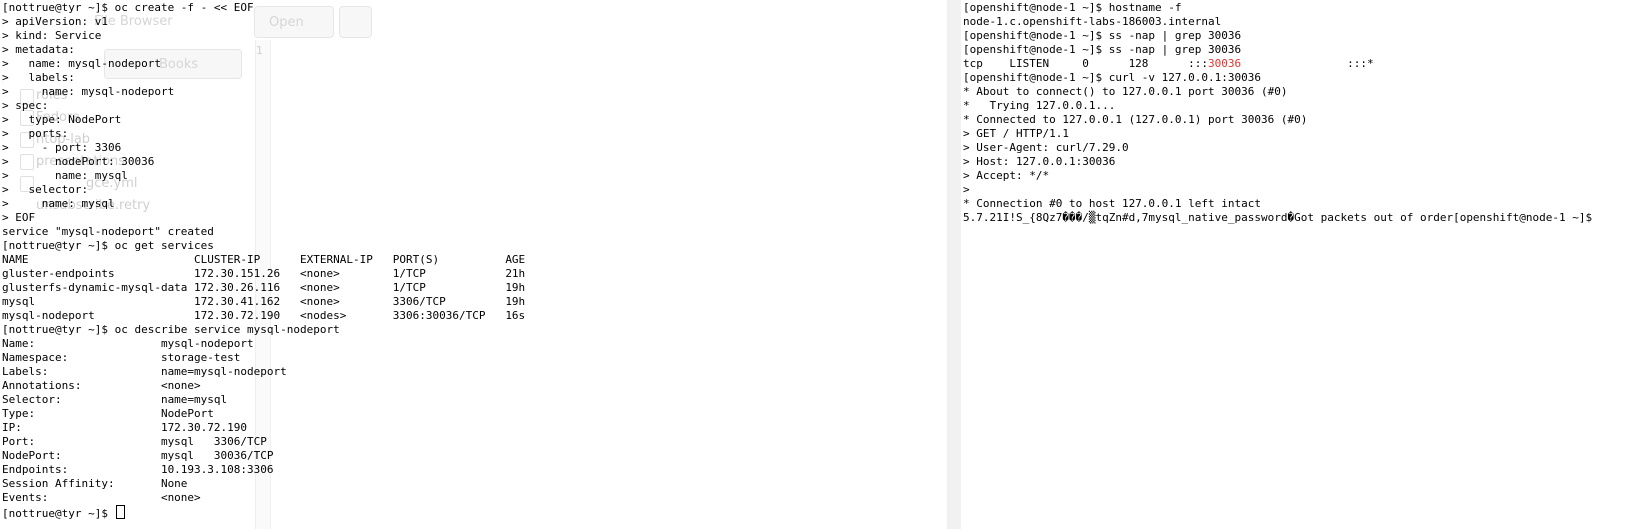 This screenshot has width=1630, height=529. Describe the element at coordinates (101, 385) in the screenshot. I see `left-terminal-line: Annotations: <none>` at that location.